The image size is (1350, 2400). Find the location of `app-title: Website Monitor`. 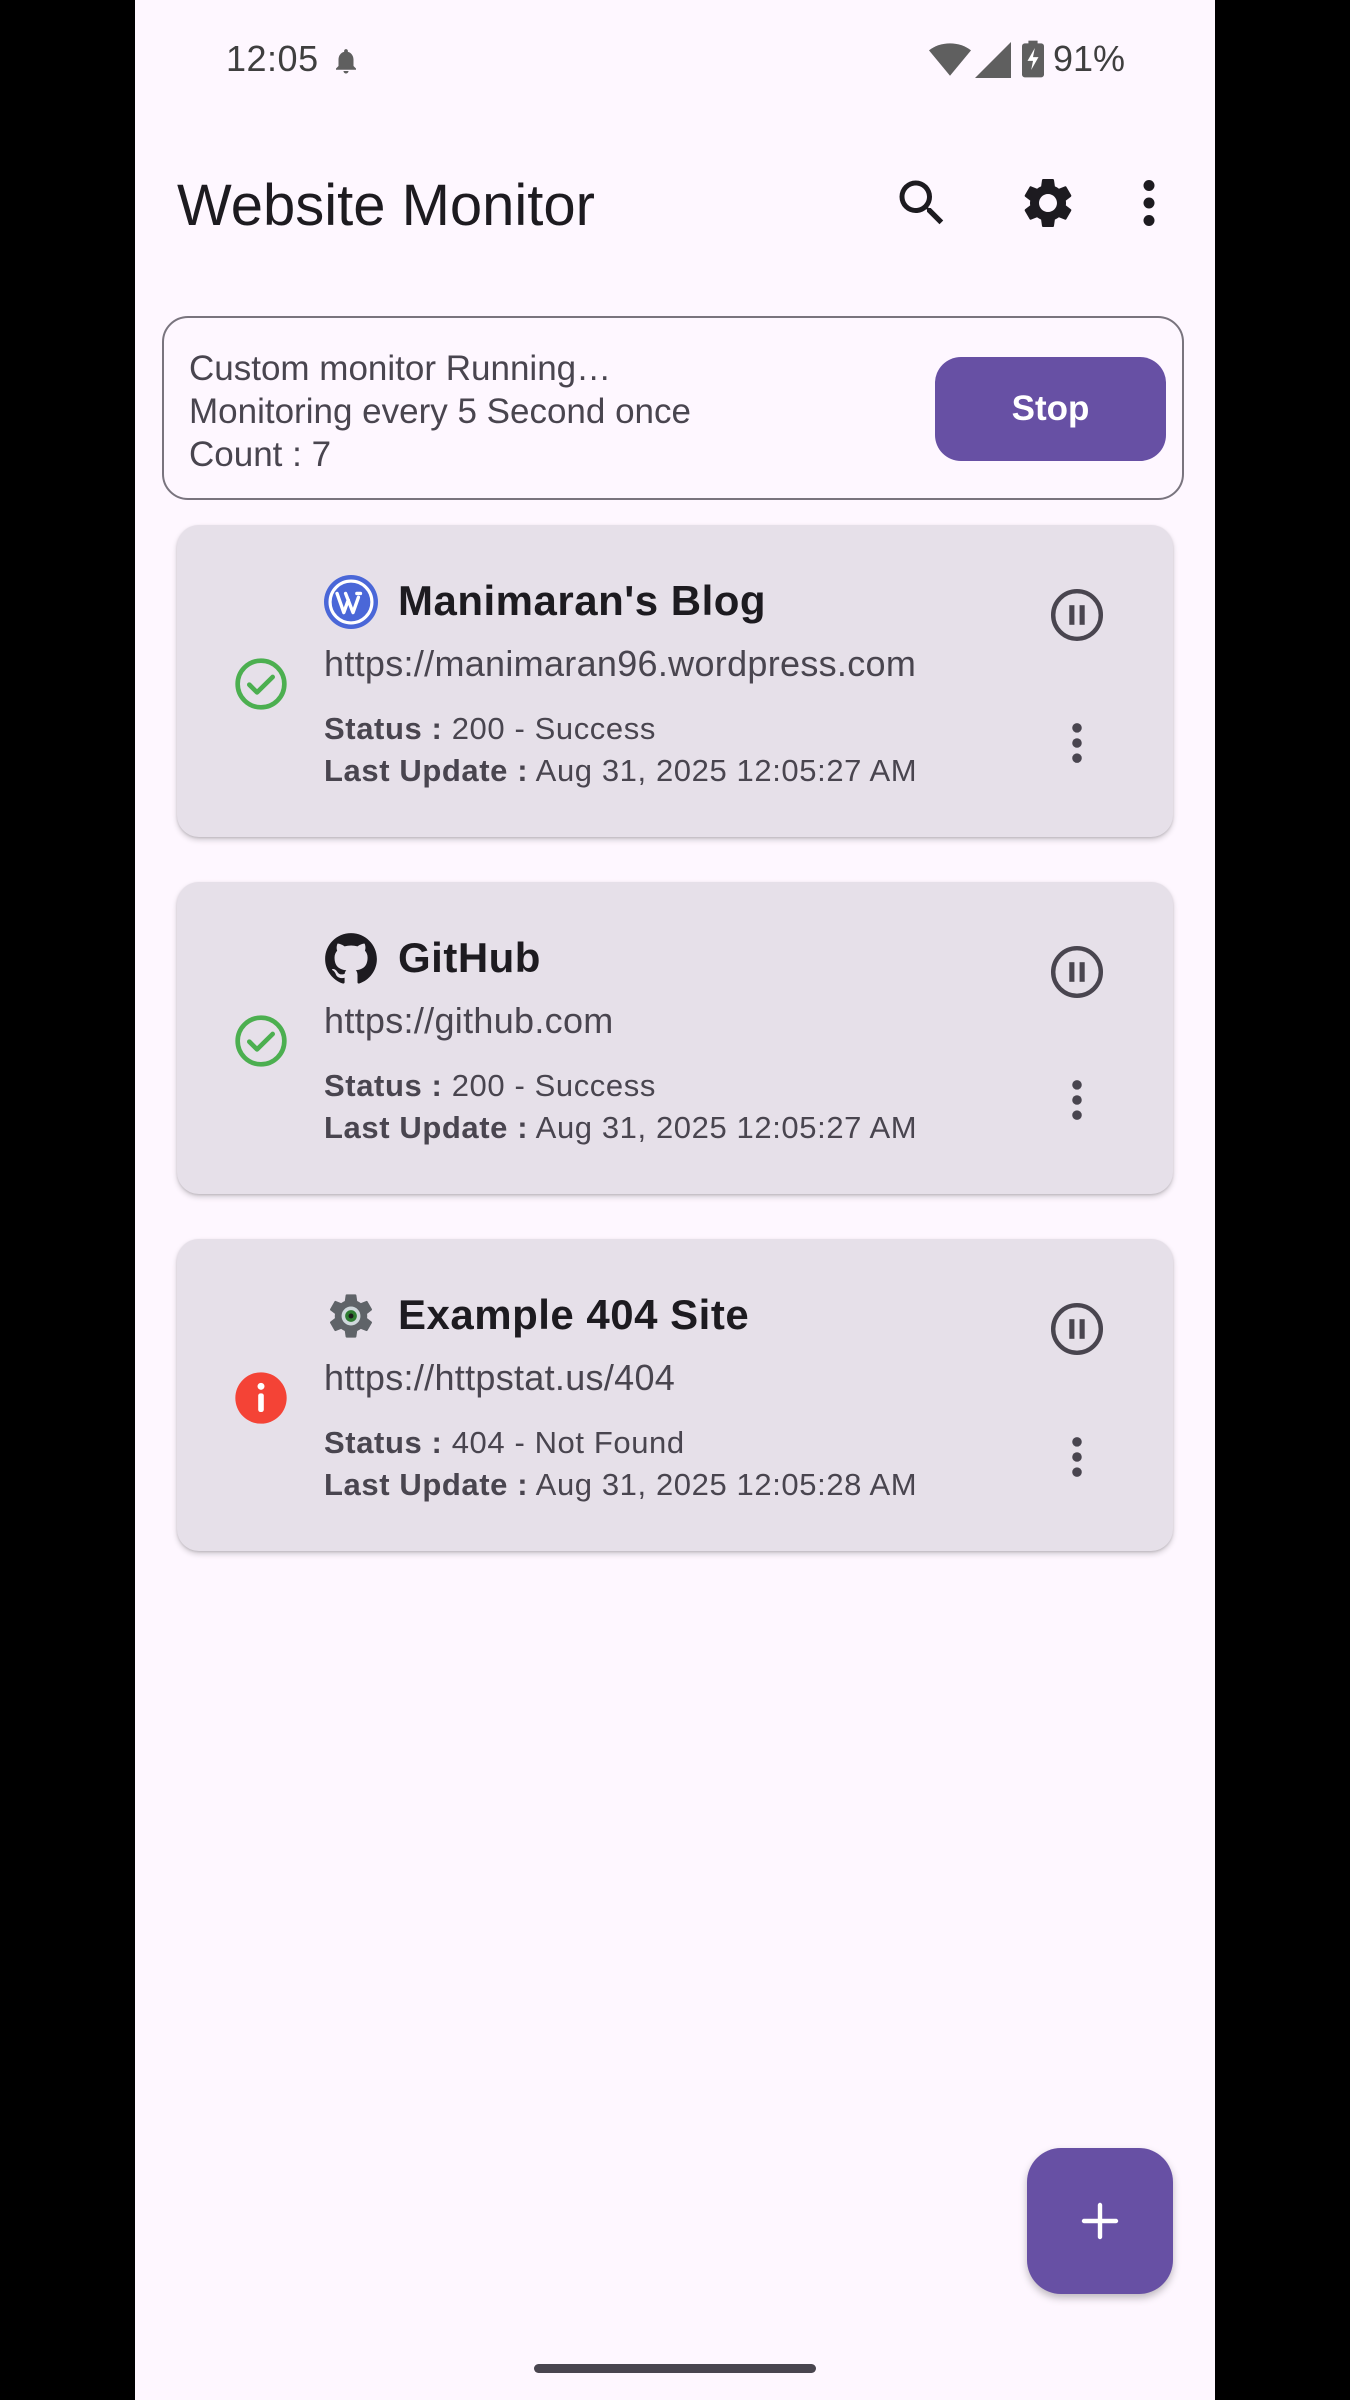

app-title: Website Monitor is located at coordinates (386, 205).